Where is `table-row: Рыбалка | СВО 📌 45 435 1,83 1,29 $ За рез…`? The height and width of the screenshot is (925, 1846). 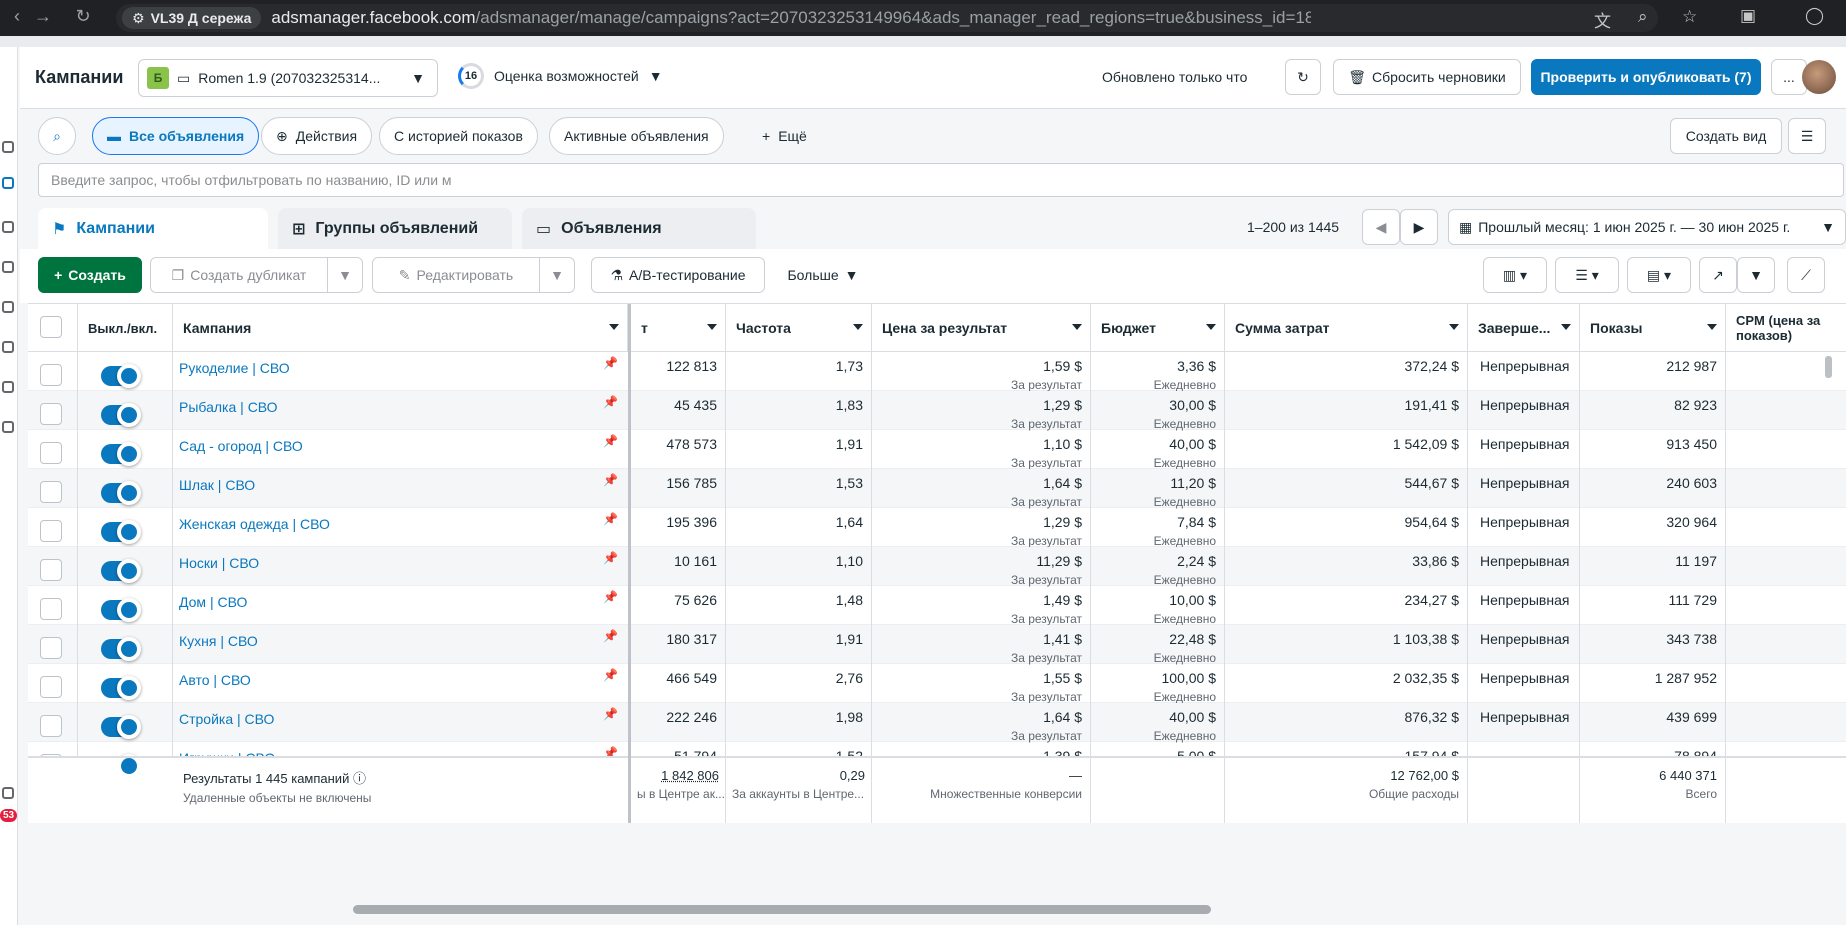 table-row: Рыбалка | СВО 📌 45 435 1,83 1,29 $ За рез… is located at coordinates (937, 411).